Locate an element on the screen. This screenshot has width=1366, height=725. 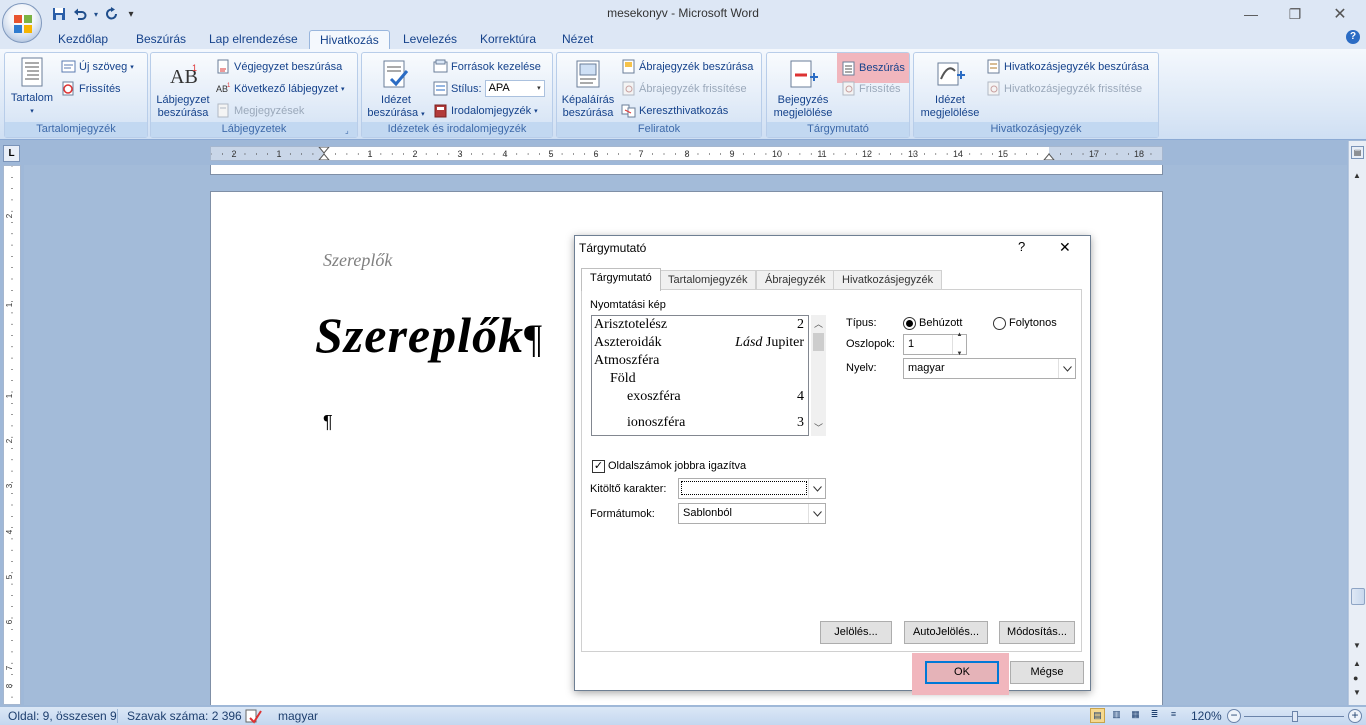
full-screen-reading-icon: ▥ is located at coordinates (1116, 715).